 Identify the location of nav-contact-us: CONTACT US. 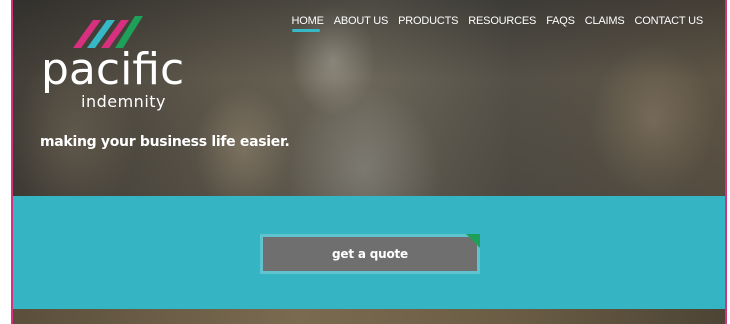
(669, 21).